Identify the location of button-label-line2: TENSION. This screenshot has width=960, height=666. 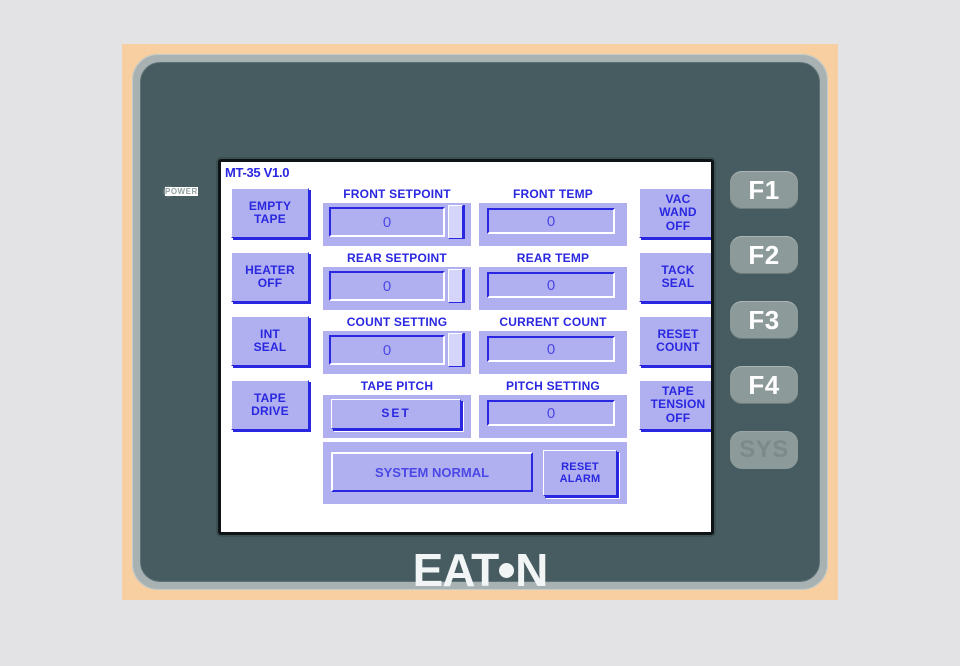
(678, 404).